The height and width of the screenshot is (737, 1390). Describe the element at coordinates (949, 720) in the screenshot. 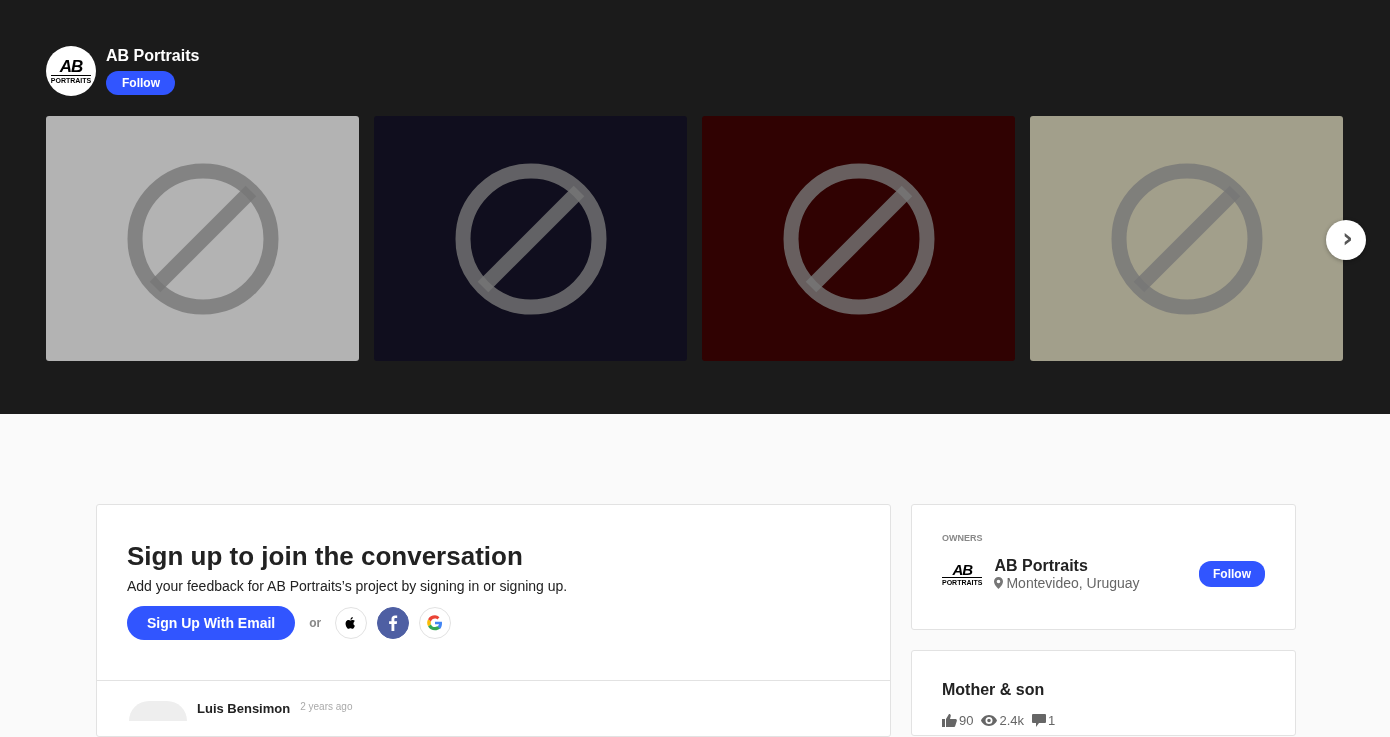

I see `thumbs-up-icon` at that location.